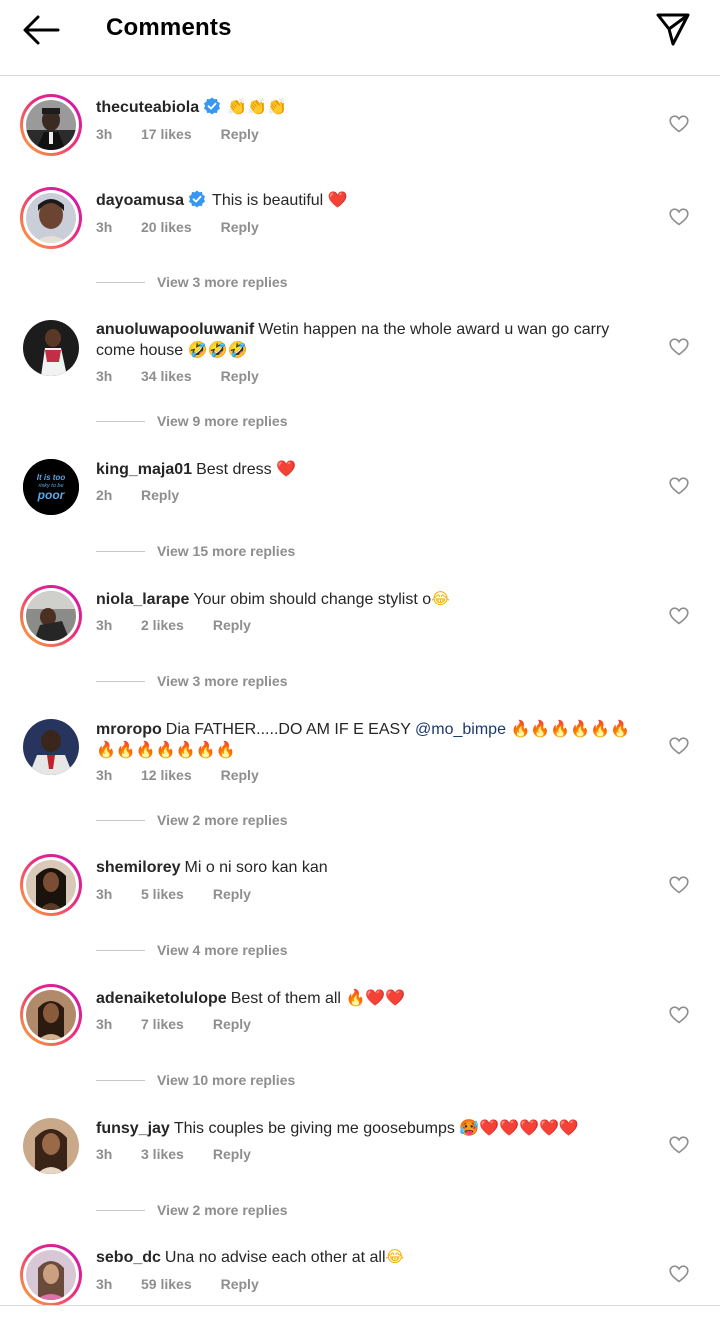  I want to click on avatar: It is too risky to be poor, so click(51, 487).